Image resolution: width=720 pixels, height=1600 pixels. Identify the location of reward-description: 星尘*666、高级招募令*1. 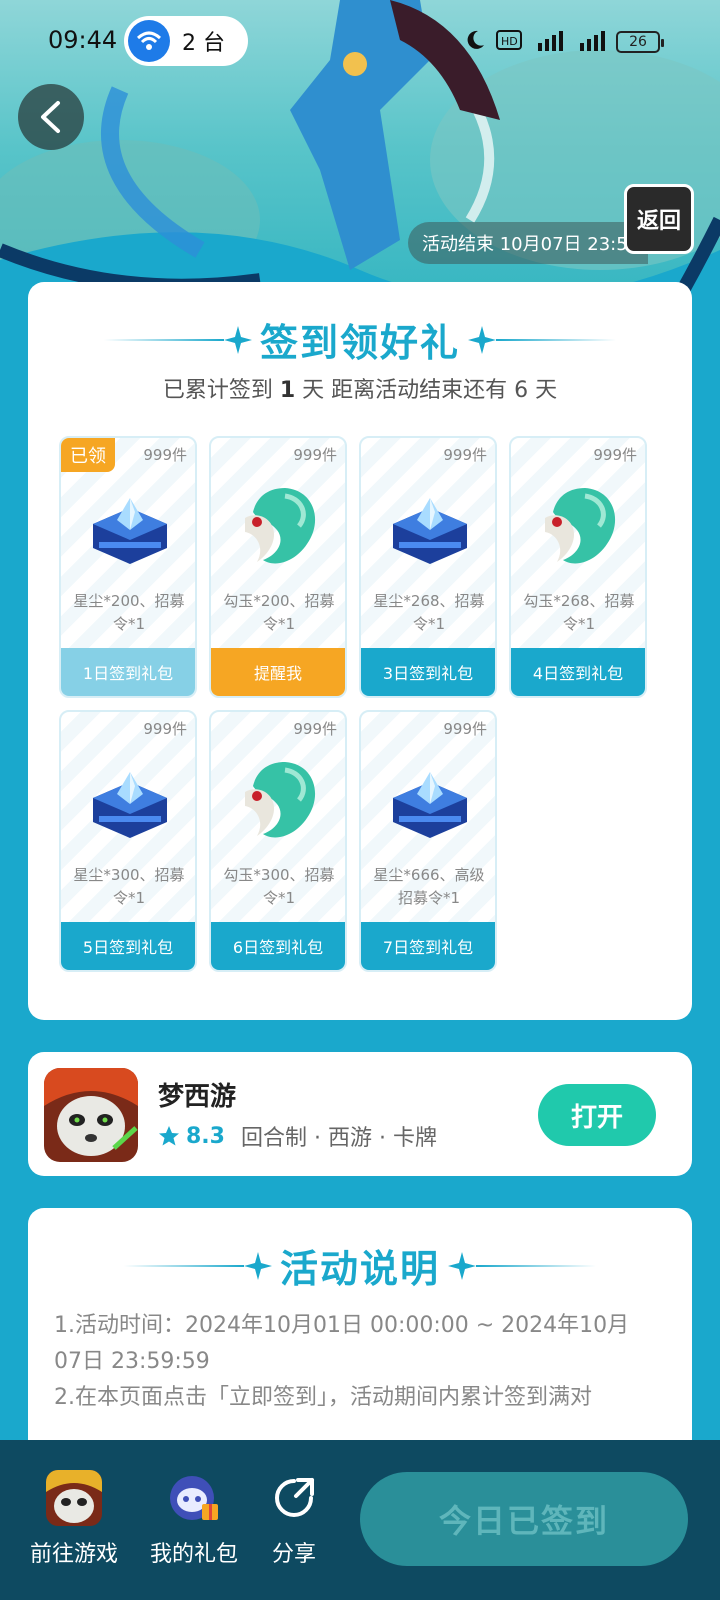
(429, 886).